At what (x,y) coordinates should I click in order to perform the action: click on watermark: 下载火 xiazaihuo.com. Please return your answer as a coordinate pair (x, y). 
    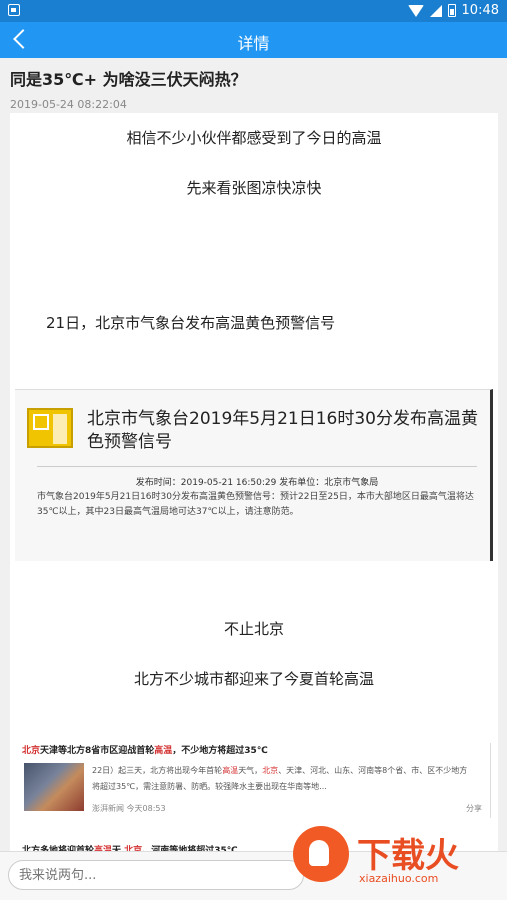
    Looking at the image, I should click on (398, 861).